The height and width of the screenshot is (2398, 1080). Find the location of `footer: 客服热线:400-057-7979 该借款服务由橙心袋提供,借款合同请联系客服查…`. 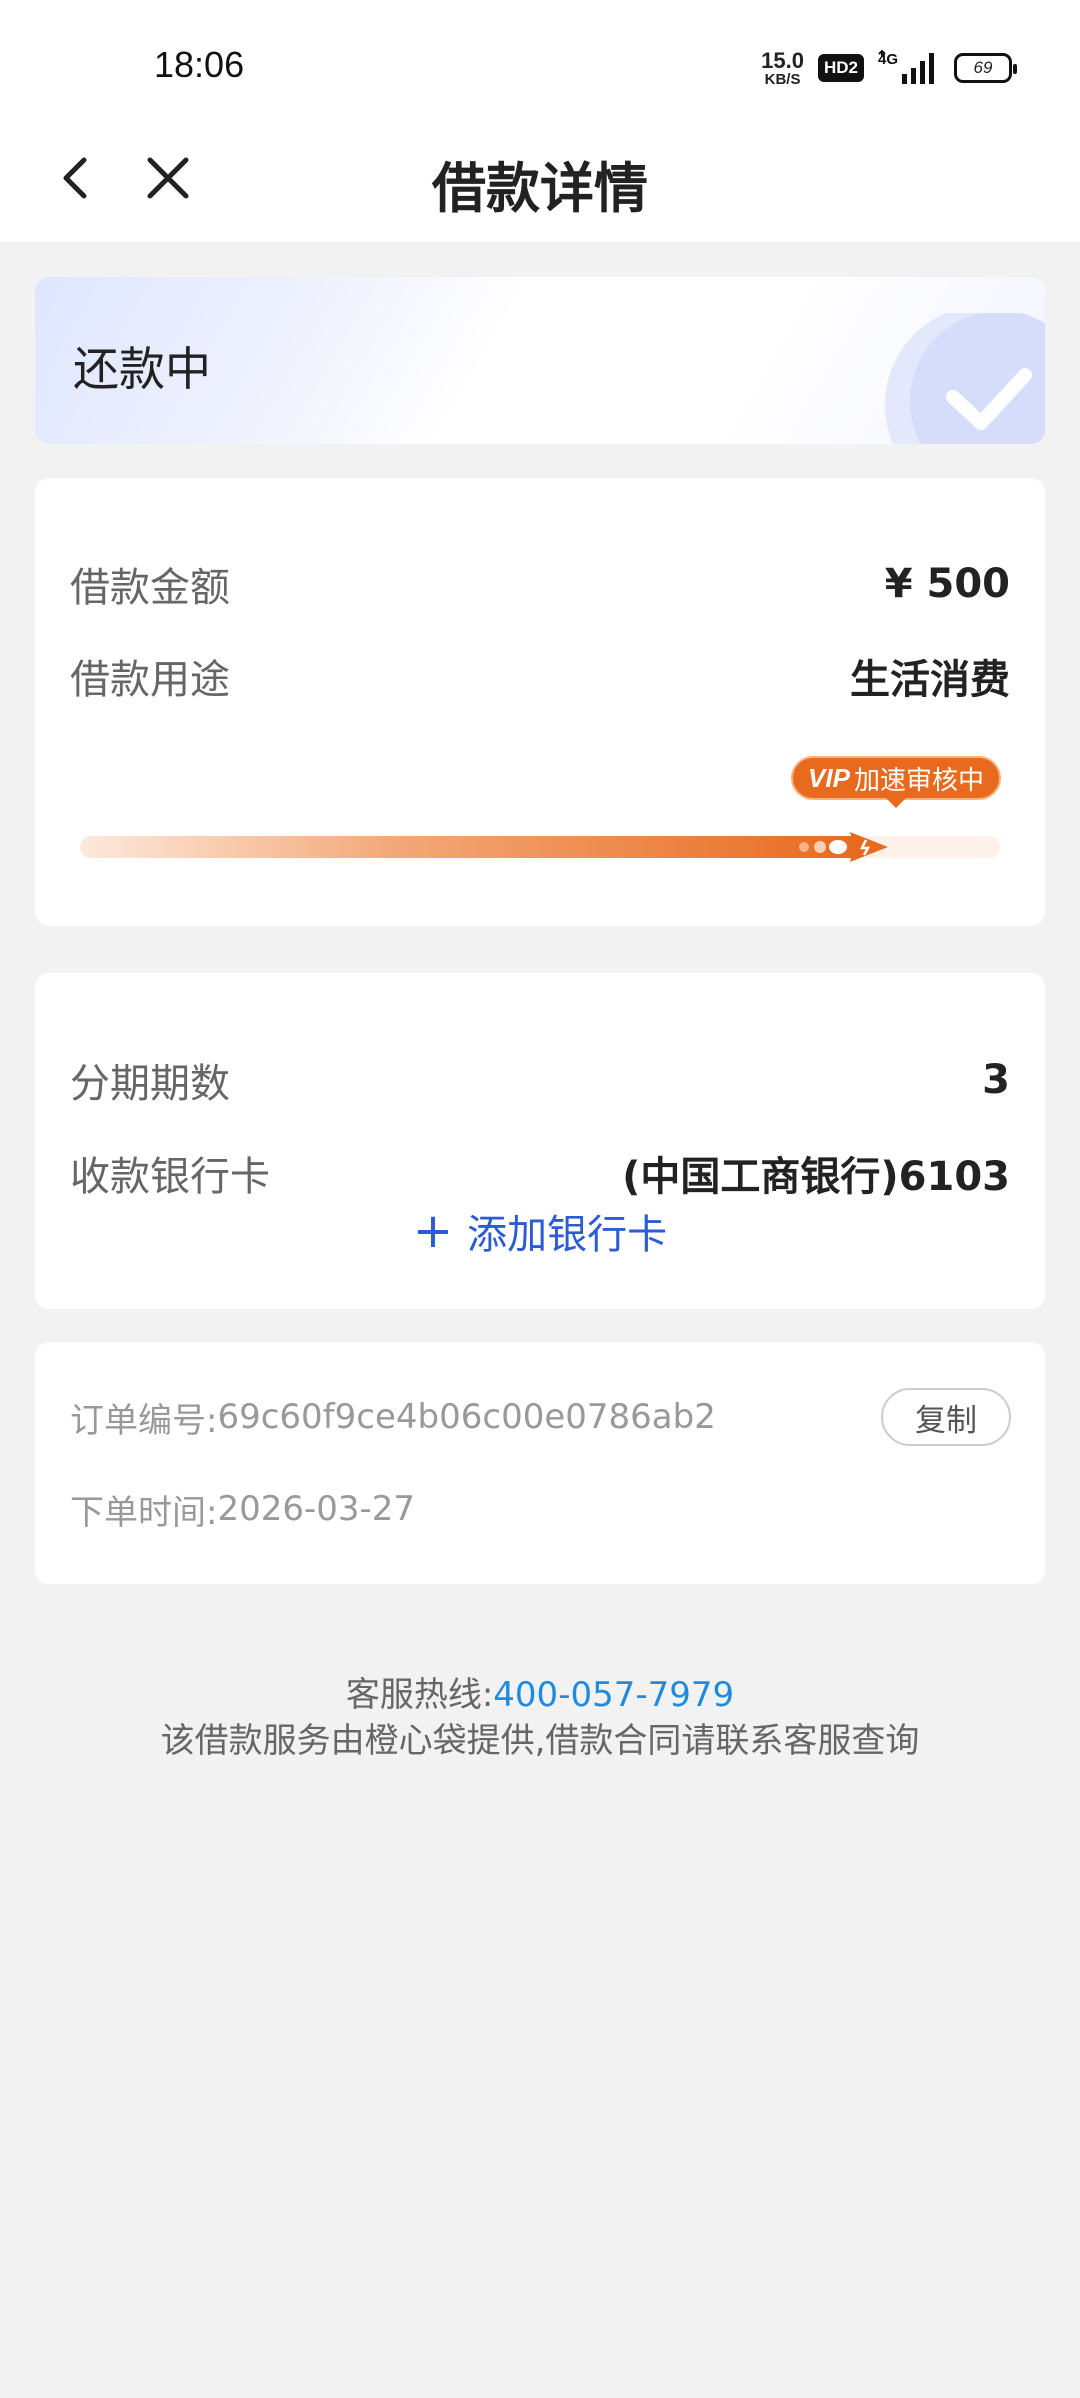

footer: 客服热线:400-057-7979 该借款服务由橙心袋提供,借款合同请联系客服查… is located at coordinates (540, 1718).